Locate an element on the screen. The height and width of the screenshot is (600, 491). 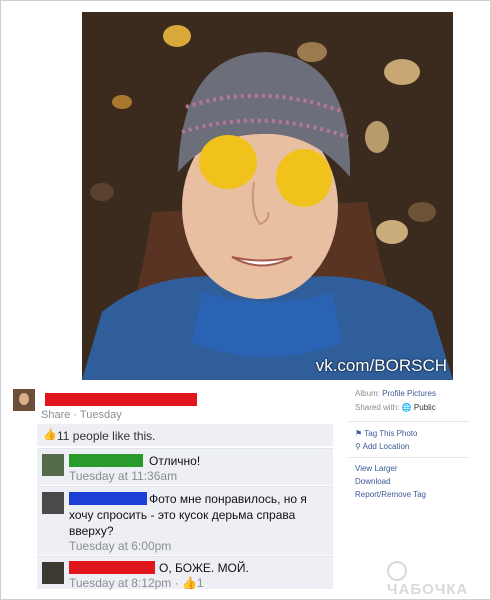
post-share-line: Share · Tuesday is located at coordinates (81, 415).